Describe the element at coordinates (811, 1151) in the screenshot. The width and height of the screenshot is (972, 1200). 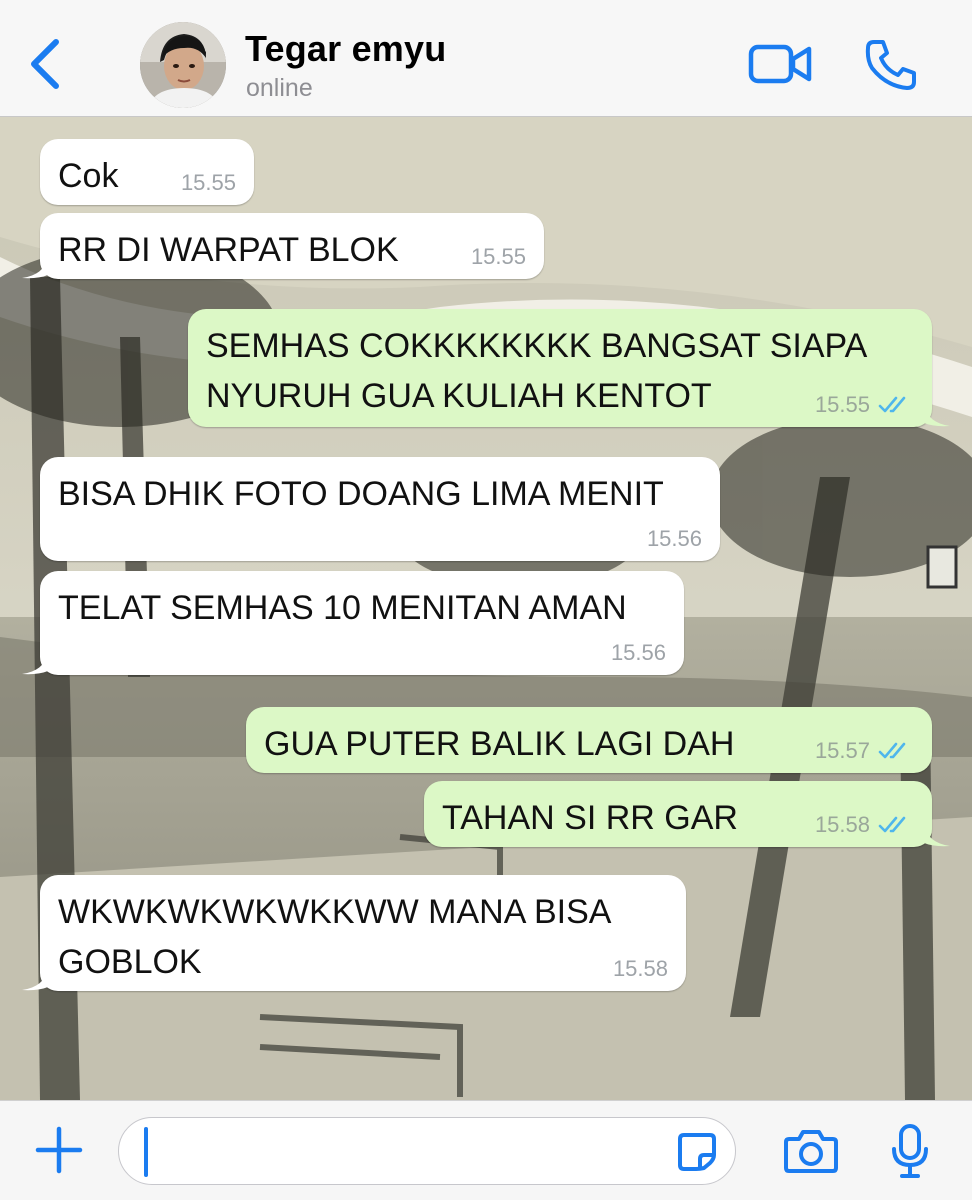
I see `camera-icon` at that location.